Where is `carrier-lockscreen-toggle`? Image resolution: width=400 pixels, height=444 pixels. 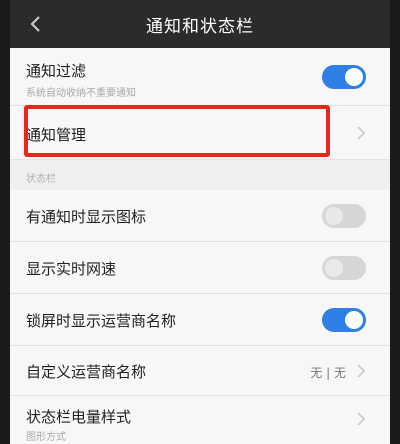
carrier-lockscreen-toggle is located at coordinates (344, 320).